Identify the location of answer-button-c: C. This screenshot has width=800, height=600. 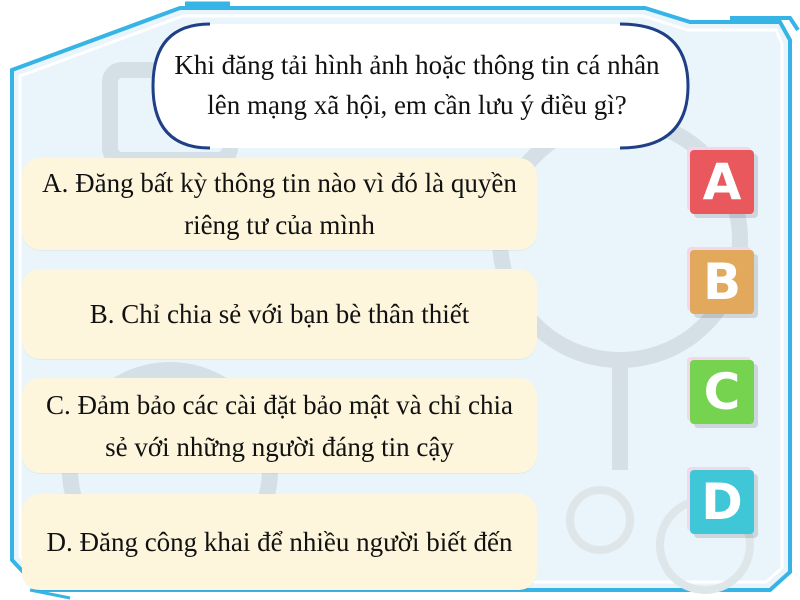
(720, 390).